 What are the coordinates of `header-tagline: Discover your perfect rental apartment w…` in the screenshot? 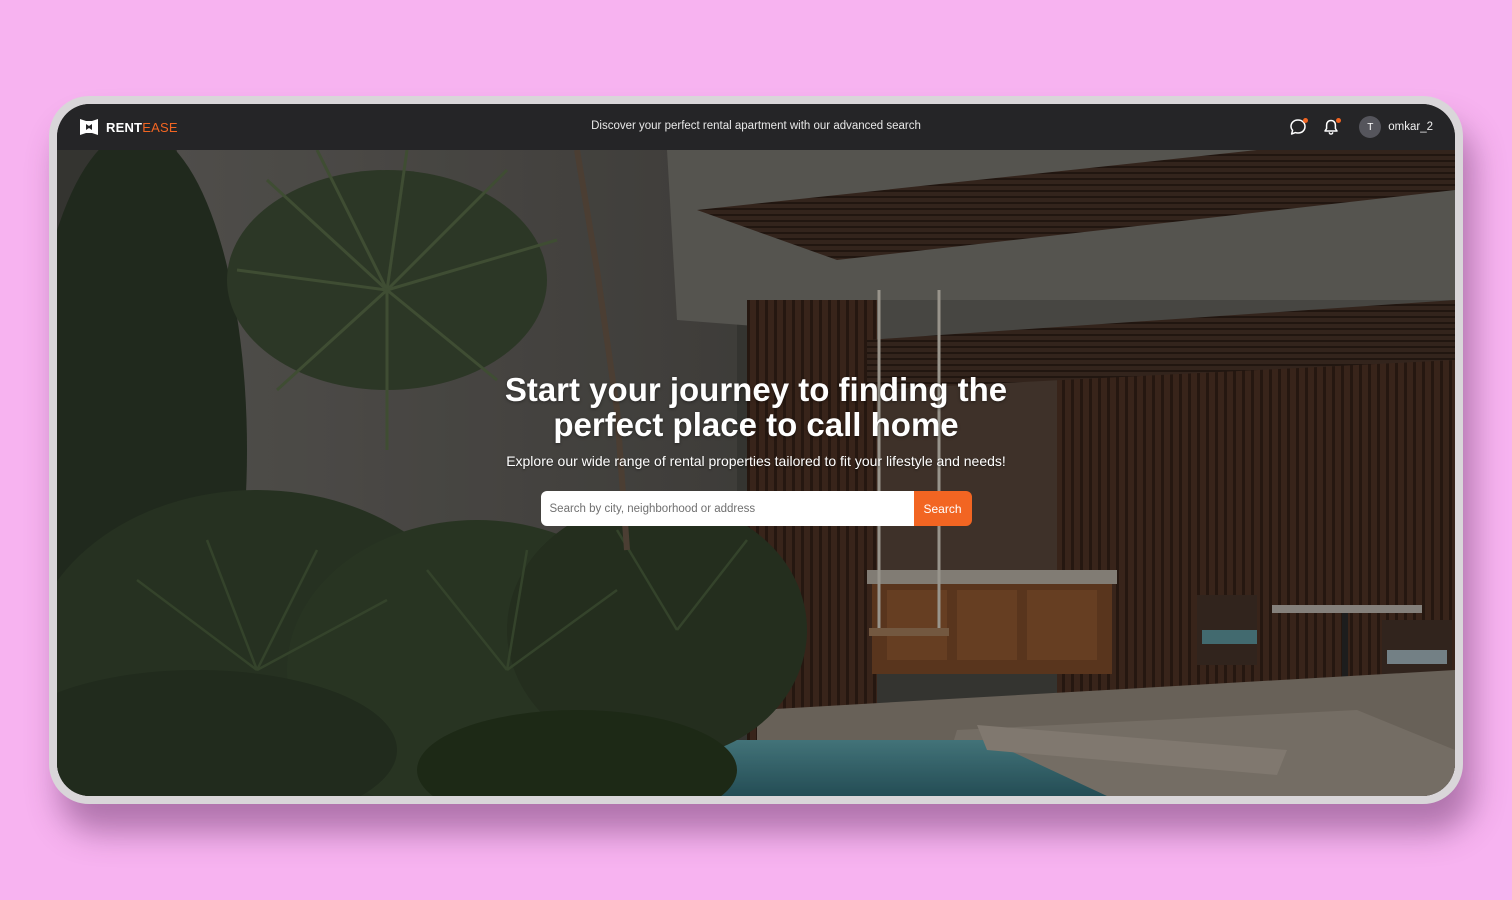 It's located at (756, 126).